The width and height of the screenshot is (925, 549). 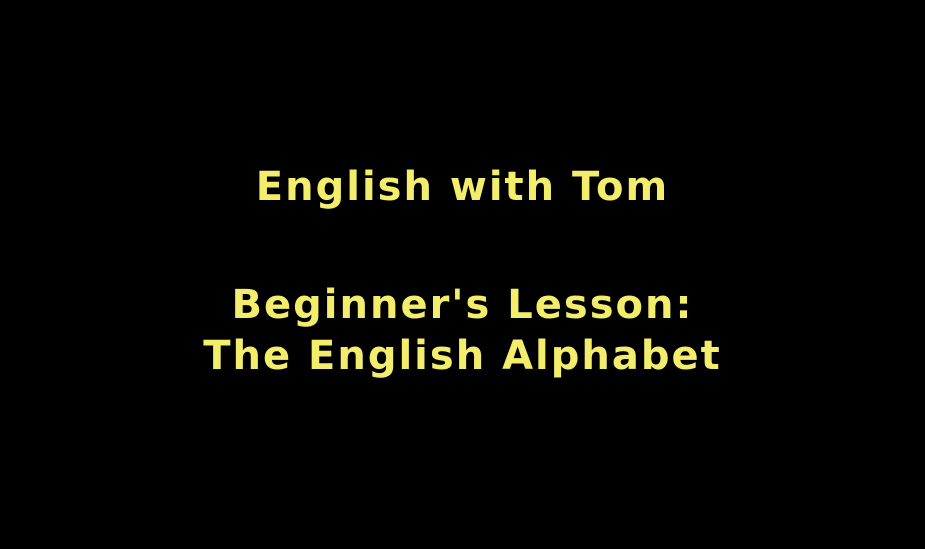 I want to click on lesson-label: Beginner's Lesson:, so click(x=462, y=305).